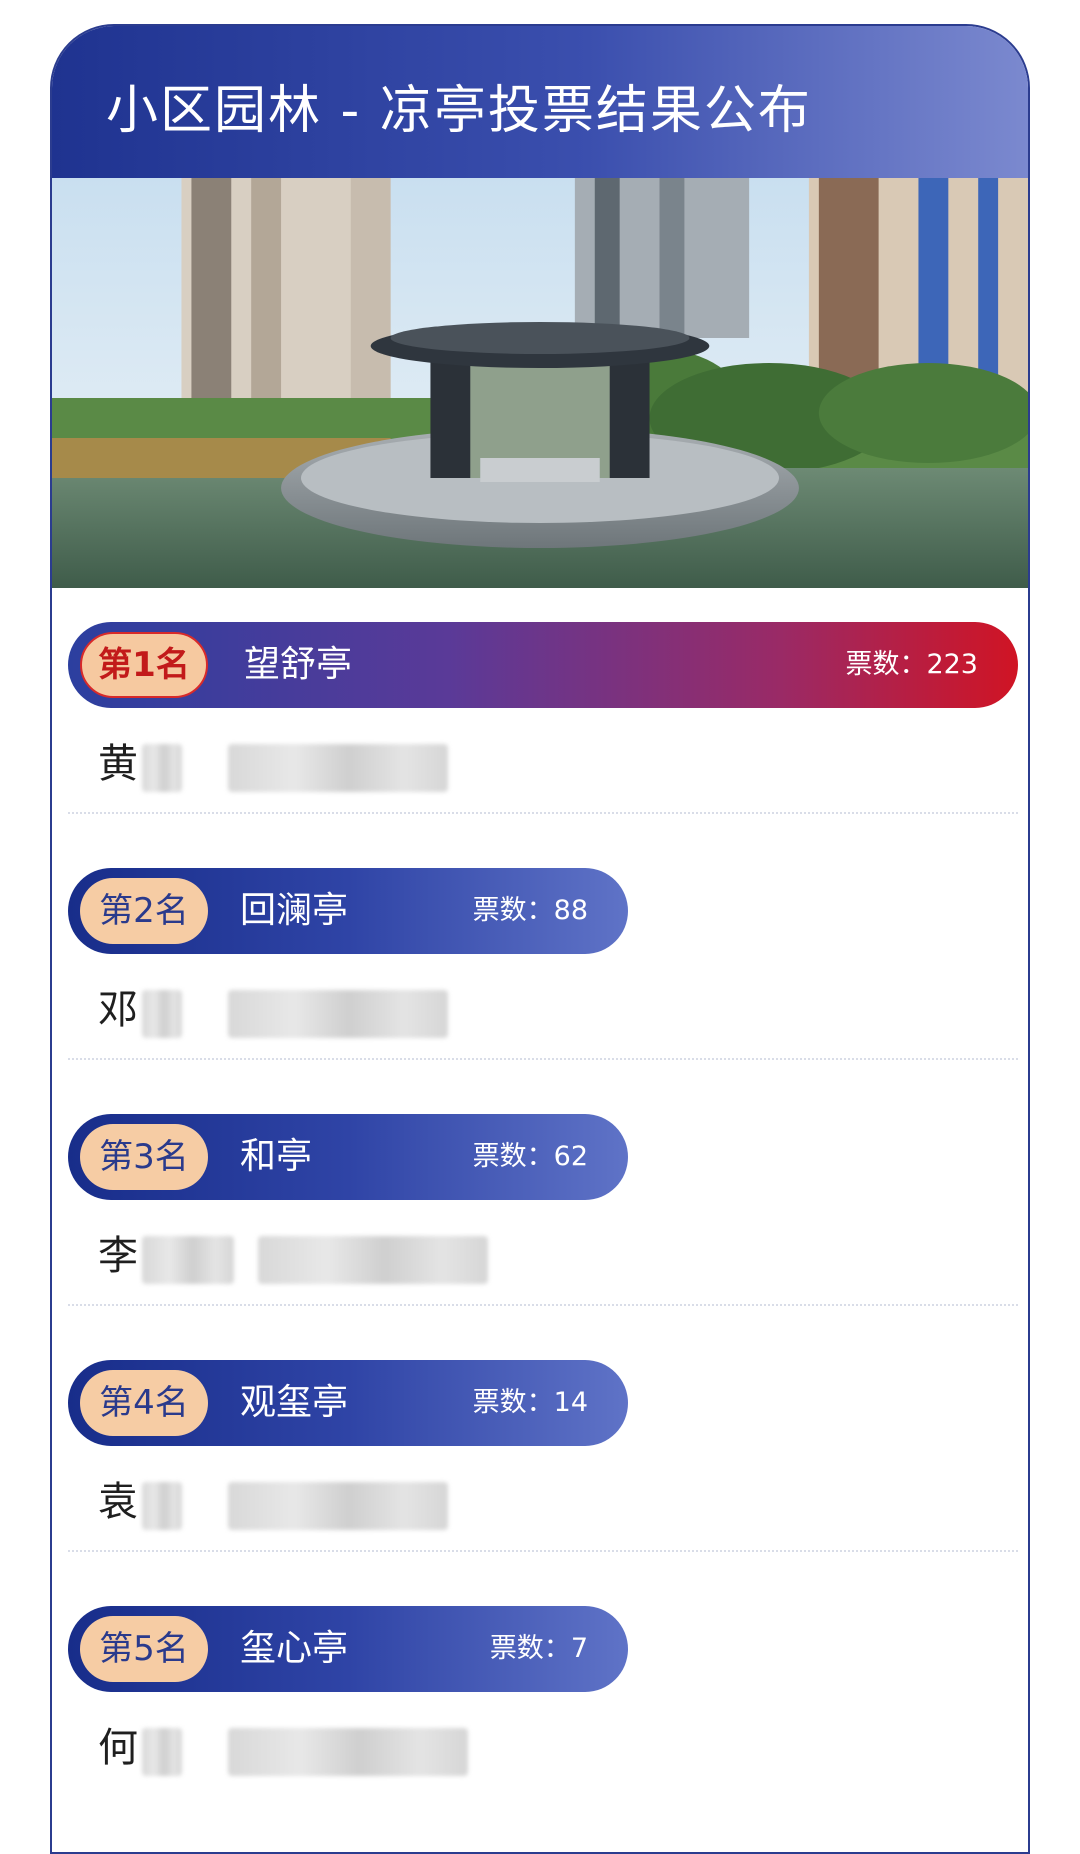 This screenshot has height=1854, width=1080. I want to click on vote-count: 票数：88, so click(530, 911).